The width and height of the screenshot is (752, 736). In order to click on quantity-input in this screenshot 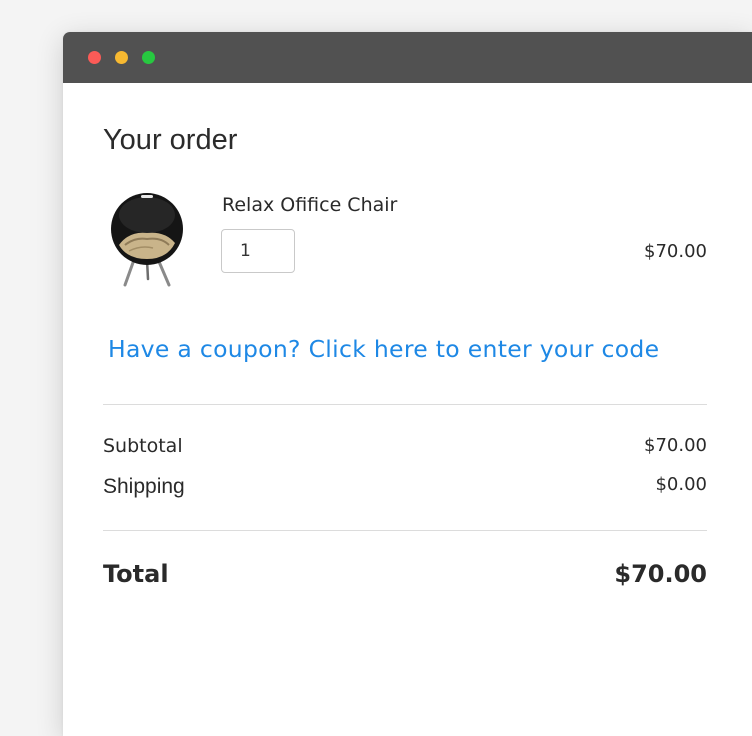, I will do `click(258, 251)`.